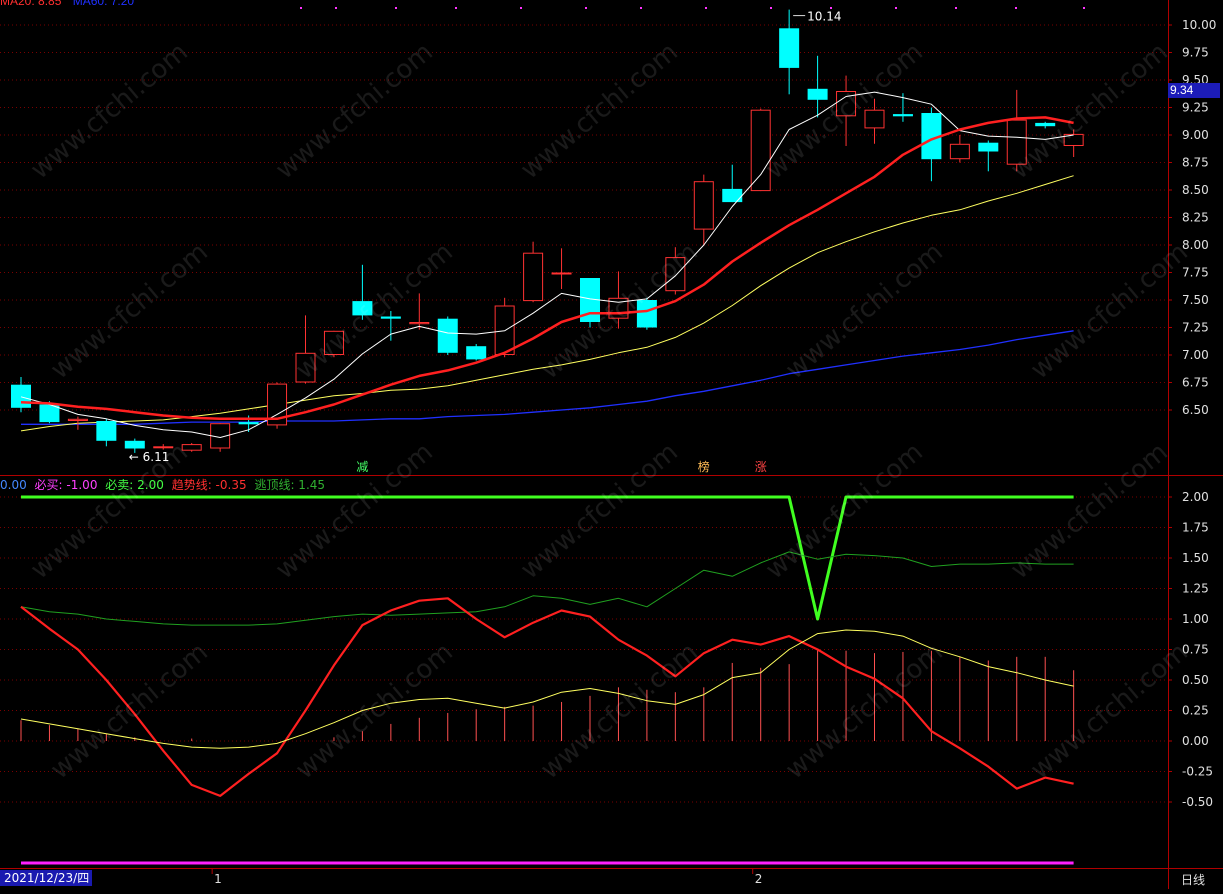  I want to click on ma-legend-extra: MA60: 7.20, so click(103, 4).